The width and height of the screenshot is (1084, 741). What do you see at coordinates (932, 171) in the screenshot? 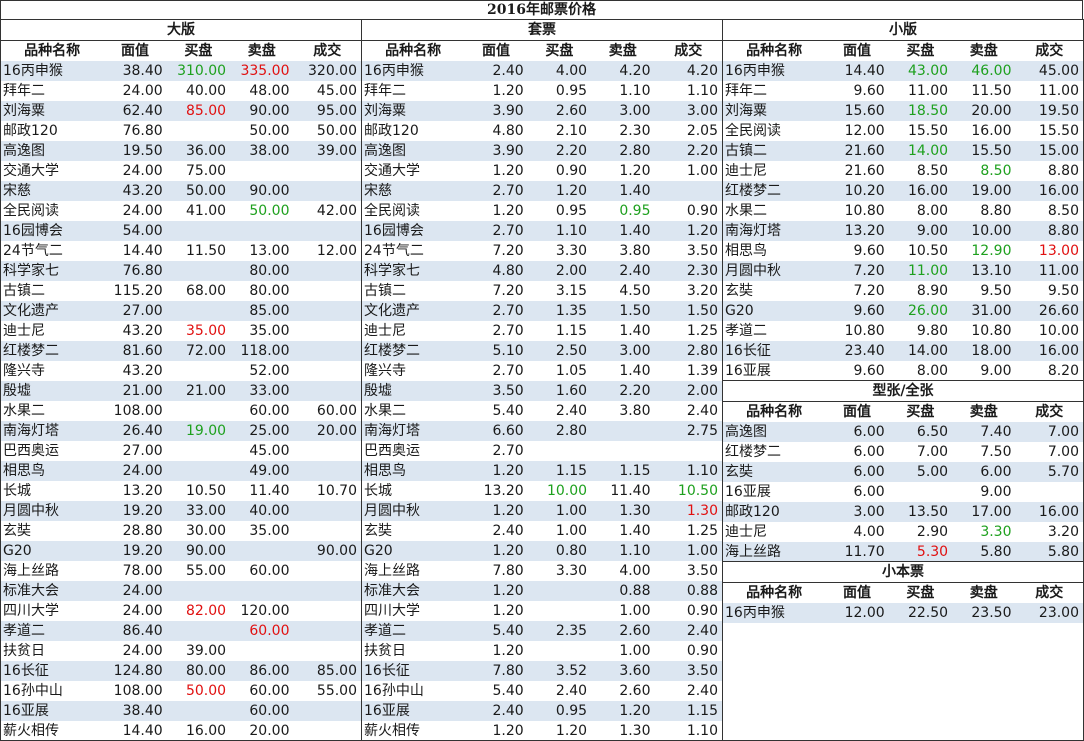
I see `bid-cell: 8.50` at bounding box center [932, 171].